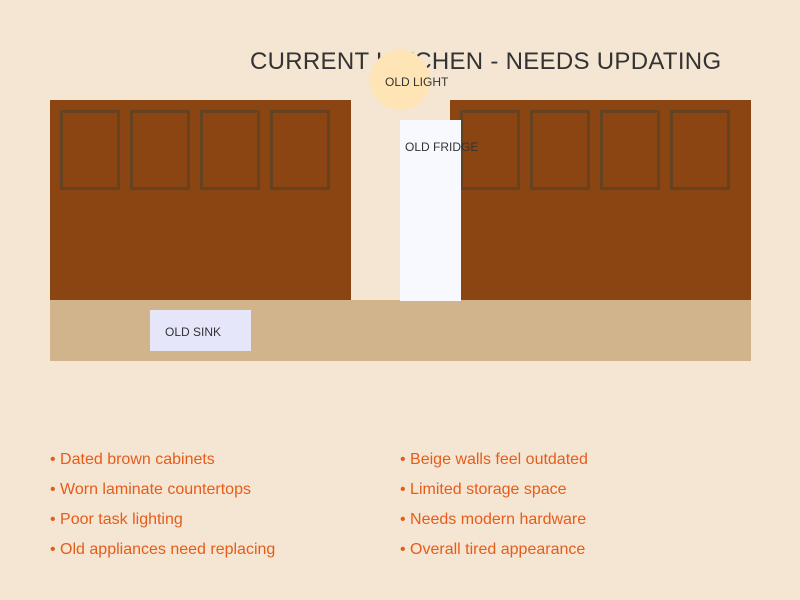 The height and width of the screenshot is (600, 800). I want to click on issue-item: • Worn laminate countertops, so click(150, 489).